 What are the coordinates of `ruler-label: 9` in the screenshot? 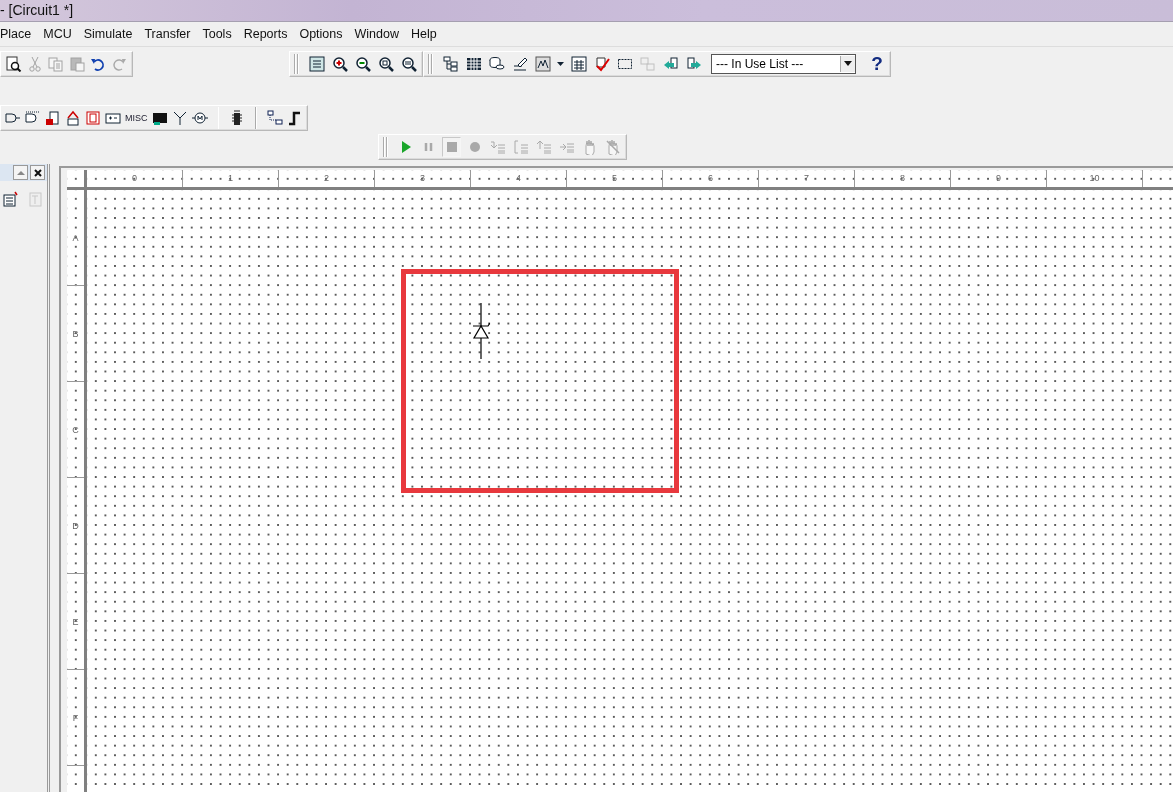 It's located at (999, 178).